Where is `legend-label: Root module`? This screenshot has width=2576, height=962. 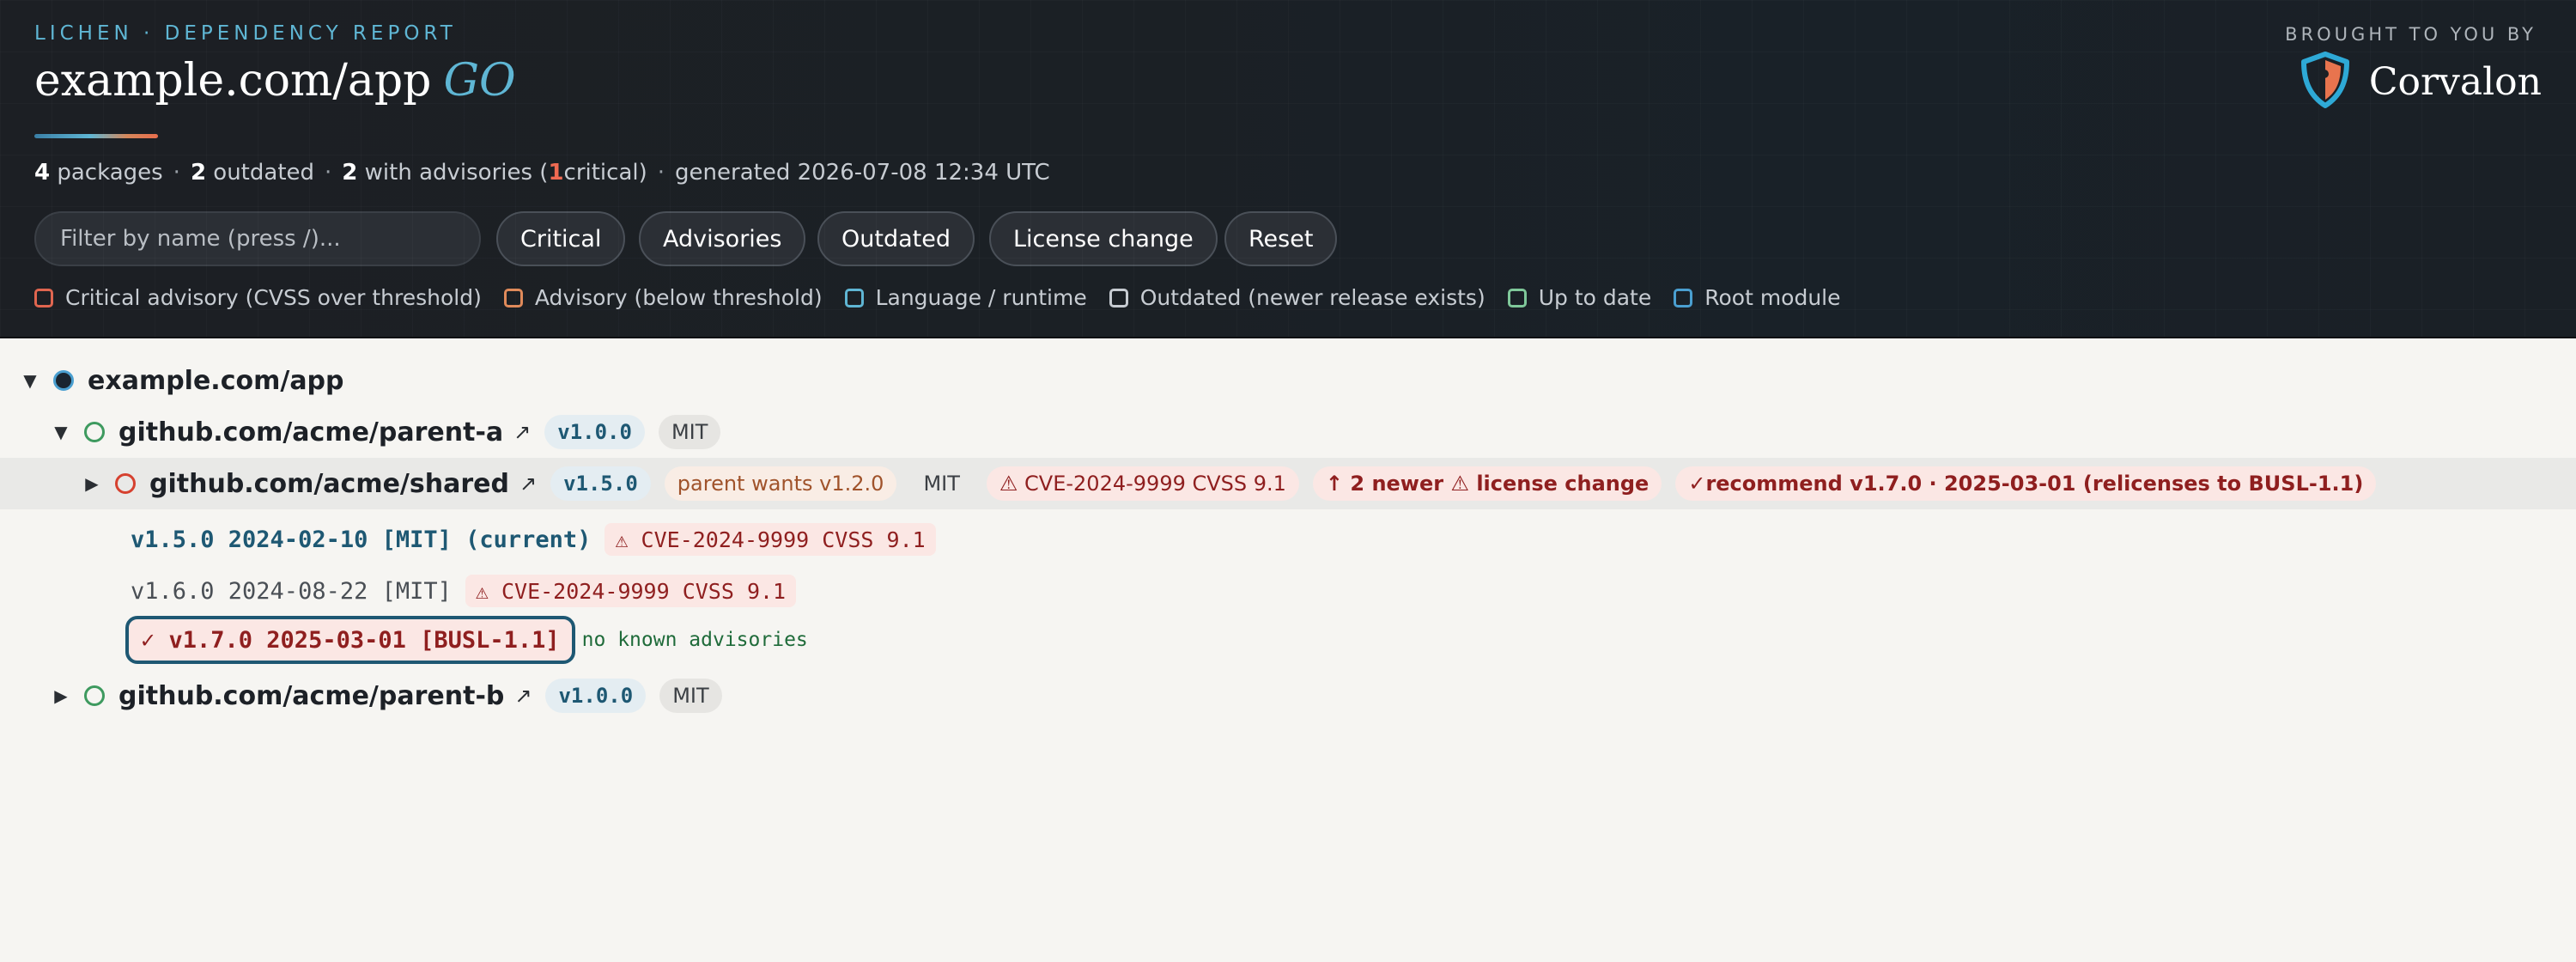 legend-label: Root module is located at coordinates (1772, 297).